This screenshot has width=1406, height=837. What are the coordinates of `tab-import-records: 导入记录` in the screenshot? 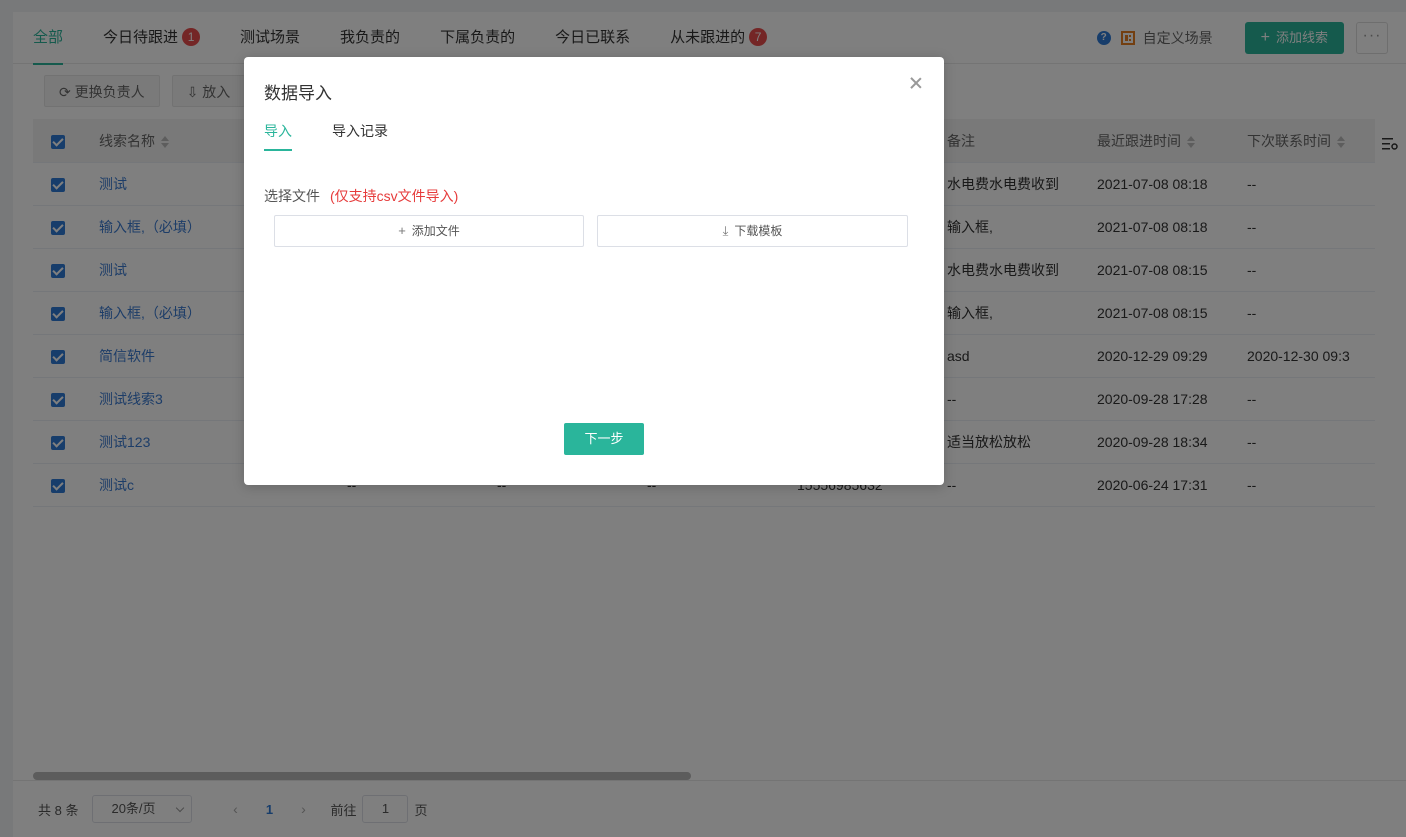 It's located at (360, 136).